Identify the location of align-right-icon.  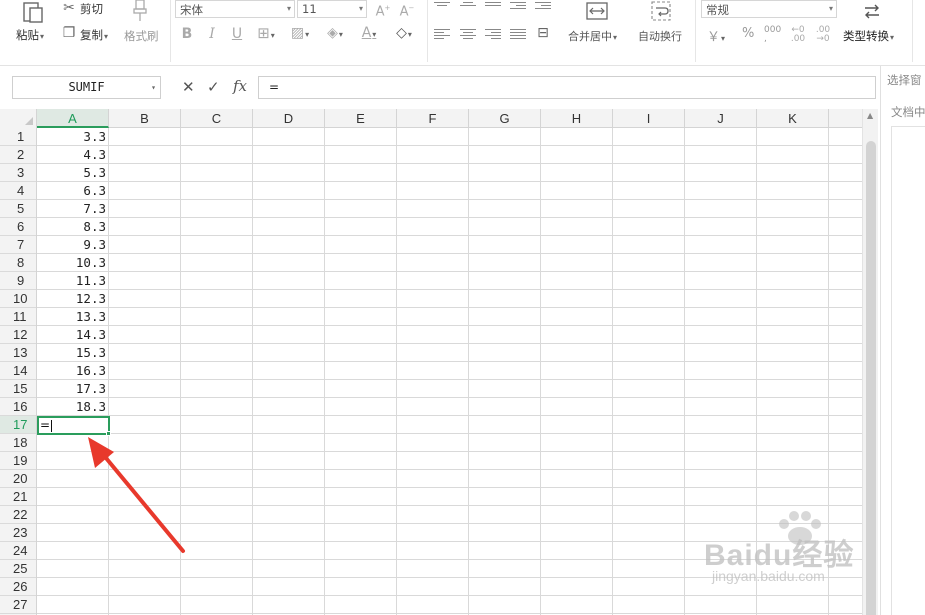
(493, 35).